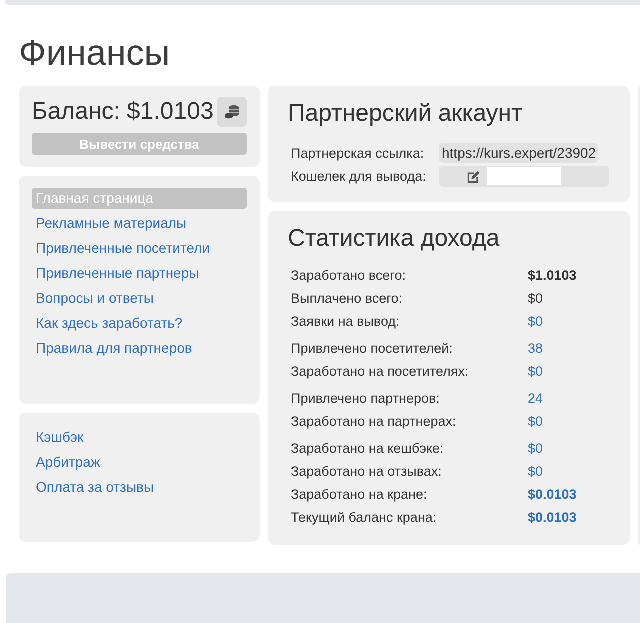 The image size is (640, 623). I want to click on stat-label: Заработано на отзывах:, so click(367, 471).